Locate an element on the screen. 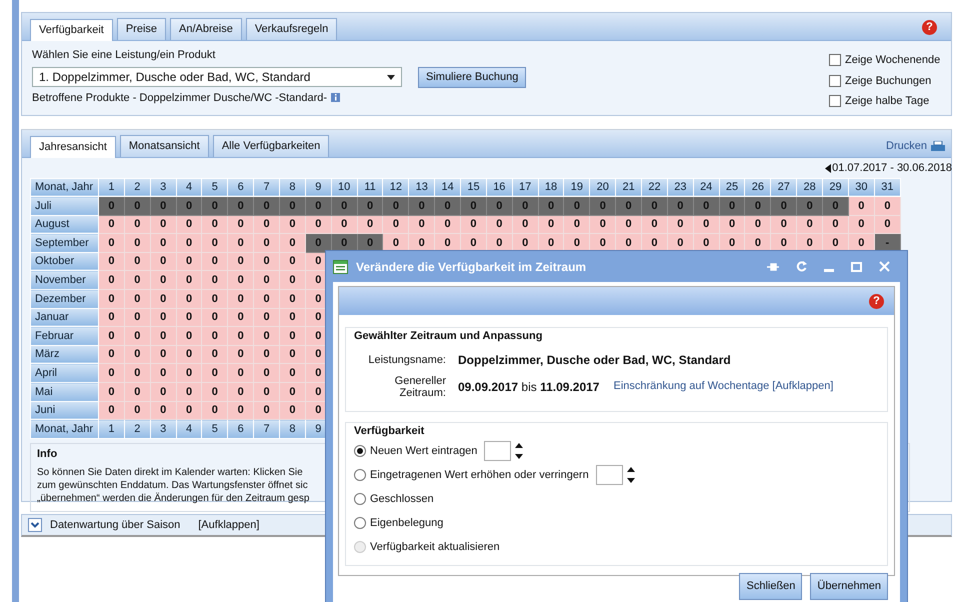 The width and height of the screenshot is (953, 602). maximize-icon is located at coordinates (856, 267).